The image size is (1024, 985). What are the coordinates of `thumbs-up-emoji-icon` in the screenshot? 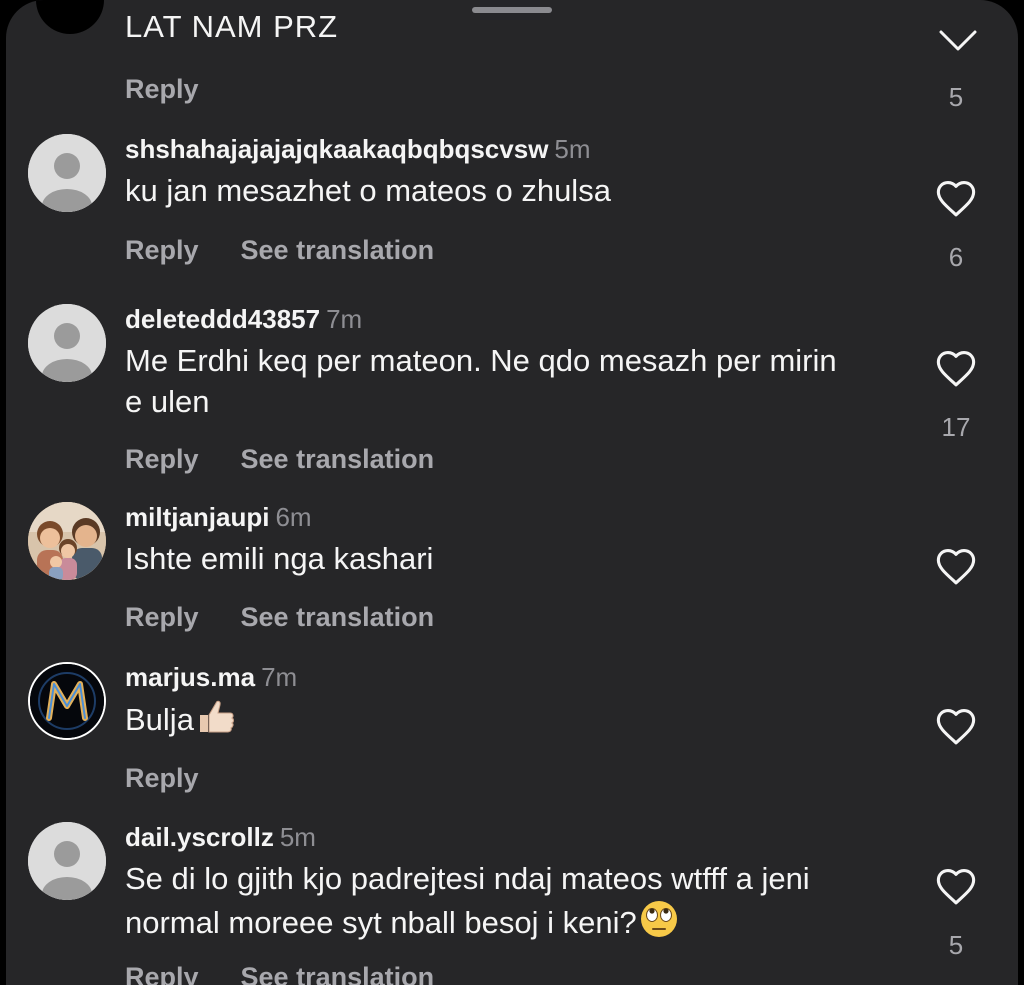 It's located at (216, 722).